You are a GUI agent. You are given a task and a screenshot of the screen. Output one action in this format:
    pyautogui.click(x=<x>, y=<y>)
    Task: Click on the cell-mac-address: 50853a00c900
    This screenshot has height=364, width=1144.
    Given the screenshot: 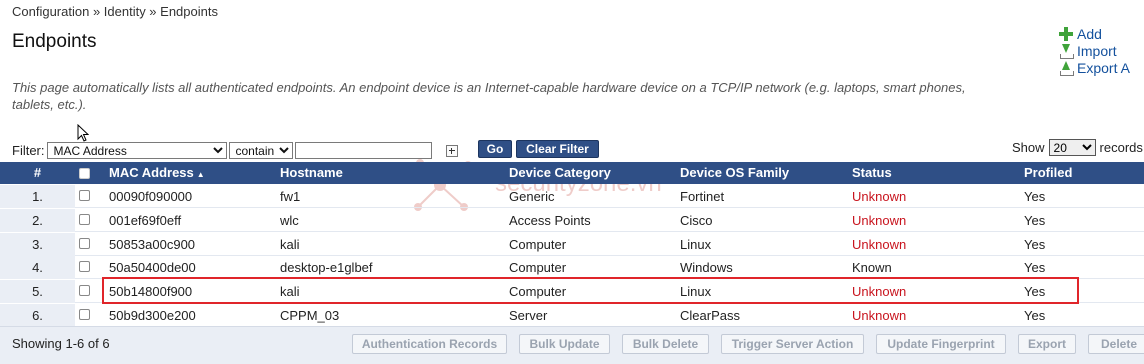 What is the action you would take?
    pyautogui.click(x=152, y=244)
    